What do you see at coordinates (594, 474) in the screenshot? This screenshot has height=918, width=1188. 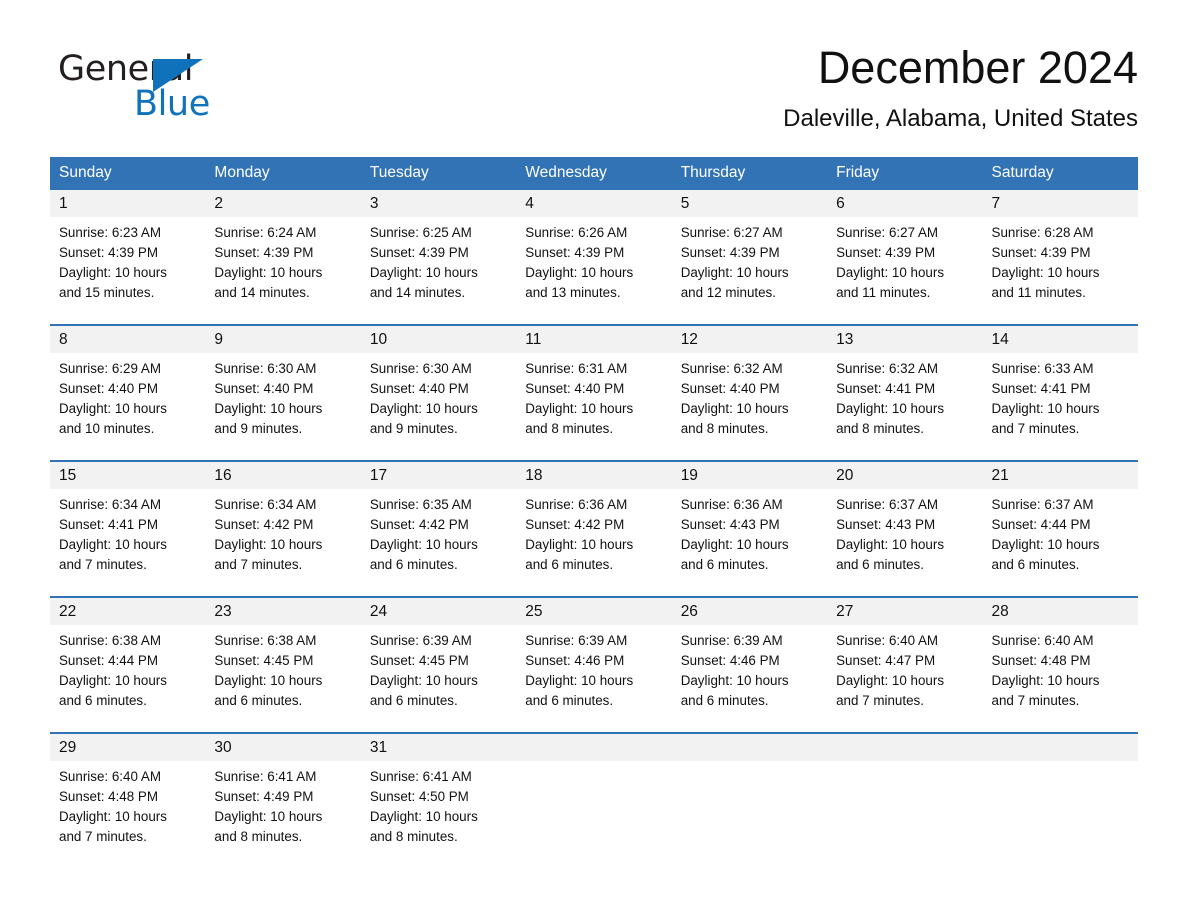 I see `day-number: 18` at bounding box center [594, 474].